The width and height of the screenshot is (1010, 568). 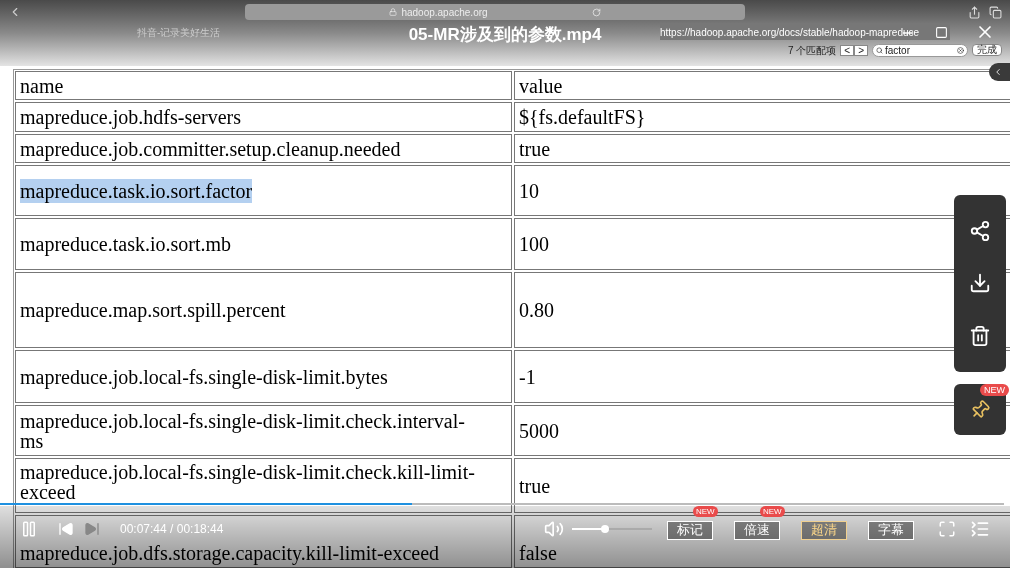 I want to click on table-cell: mapreduce.task.io.sort.factor, so click(x=136, y=190).